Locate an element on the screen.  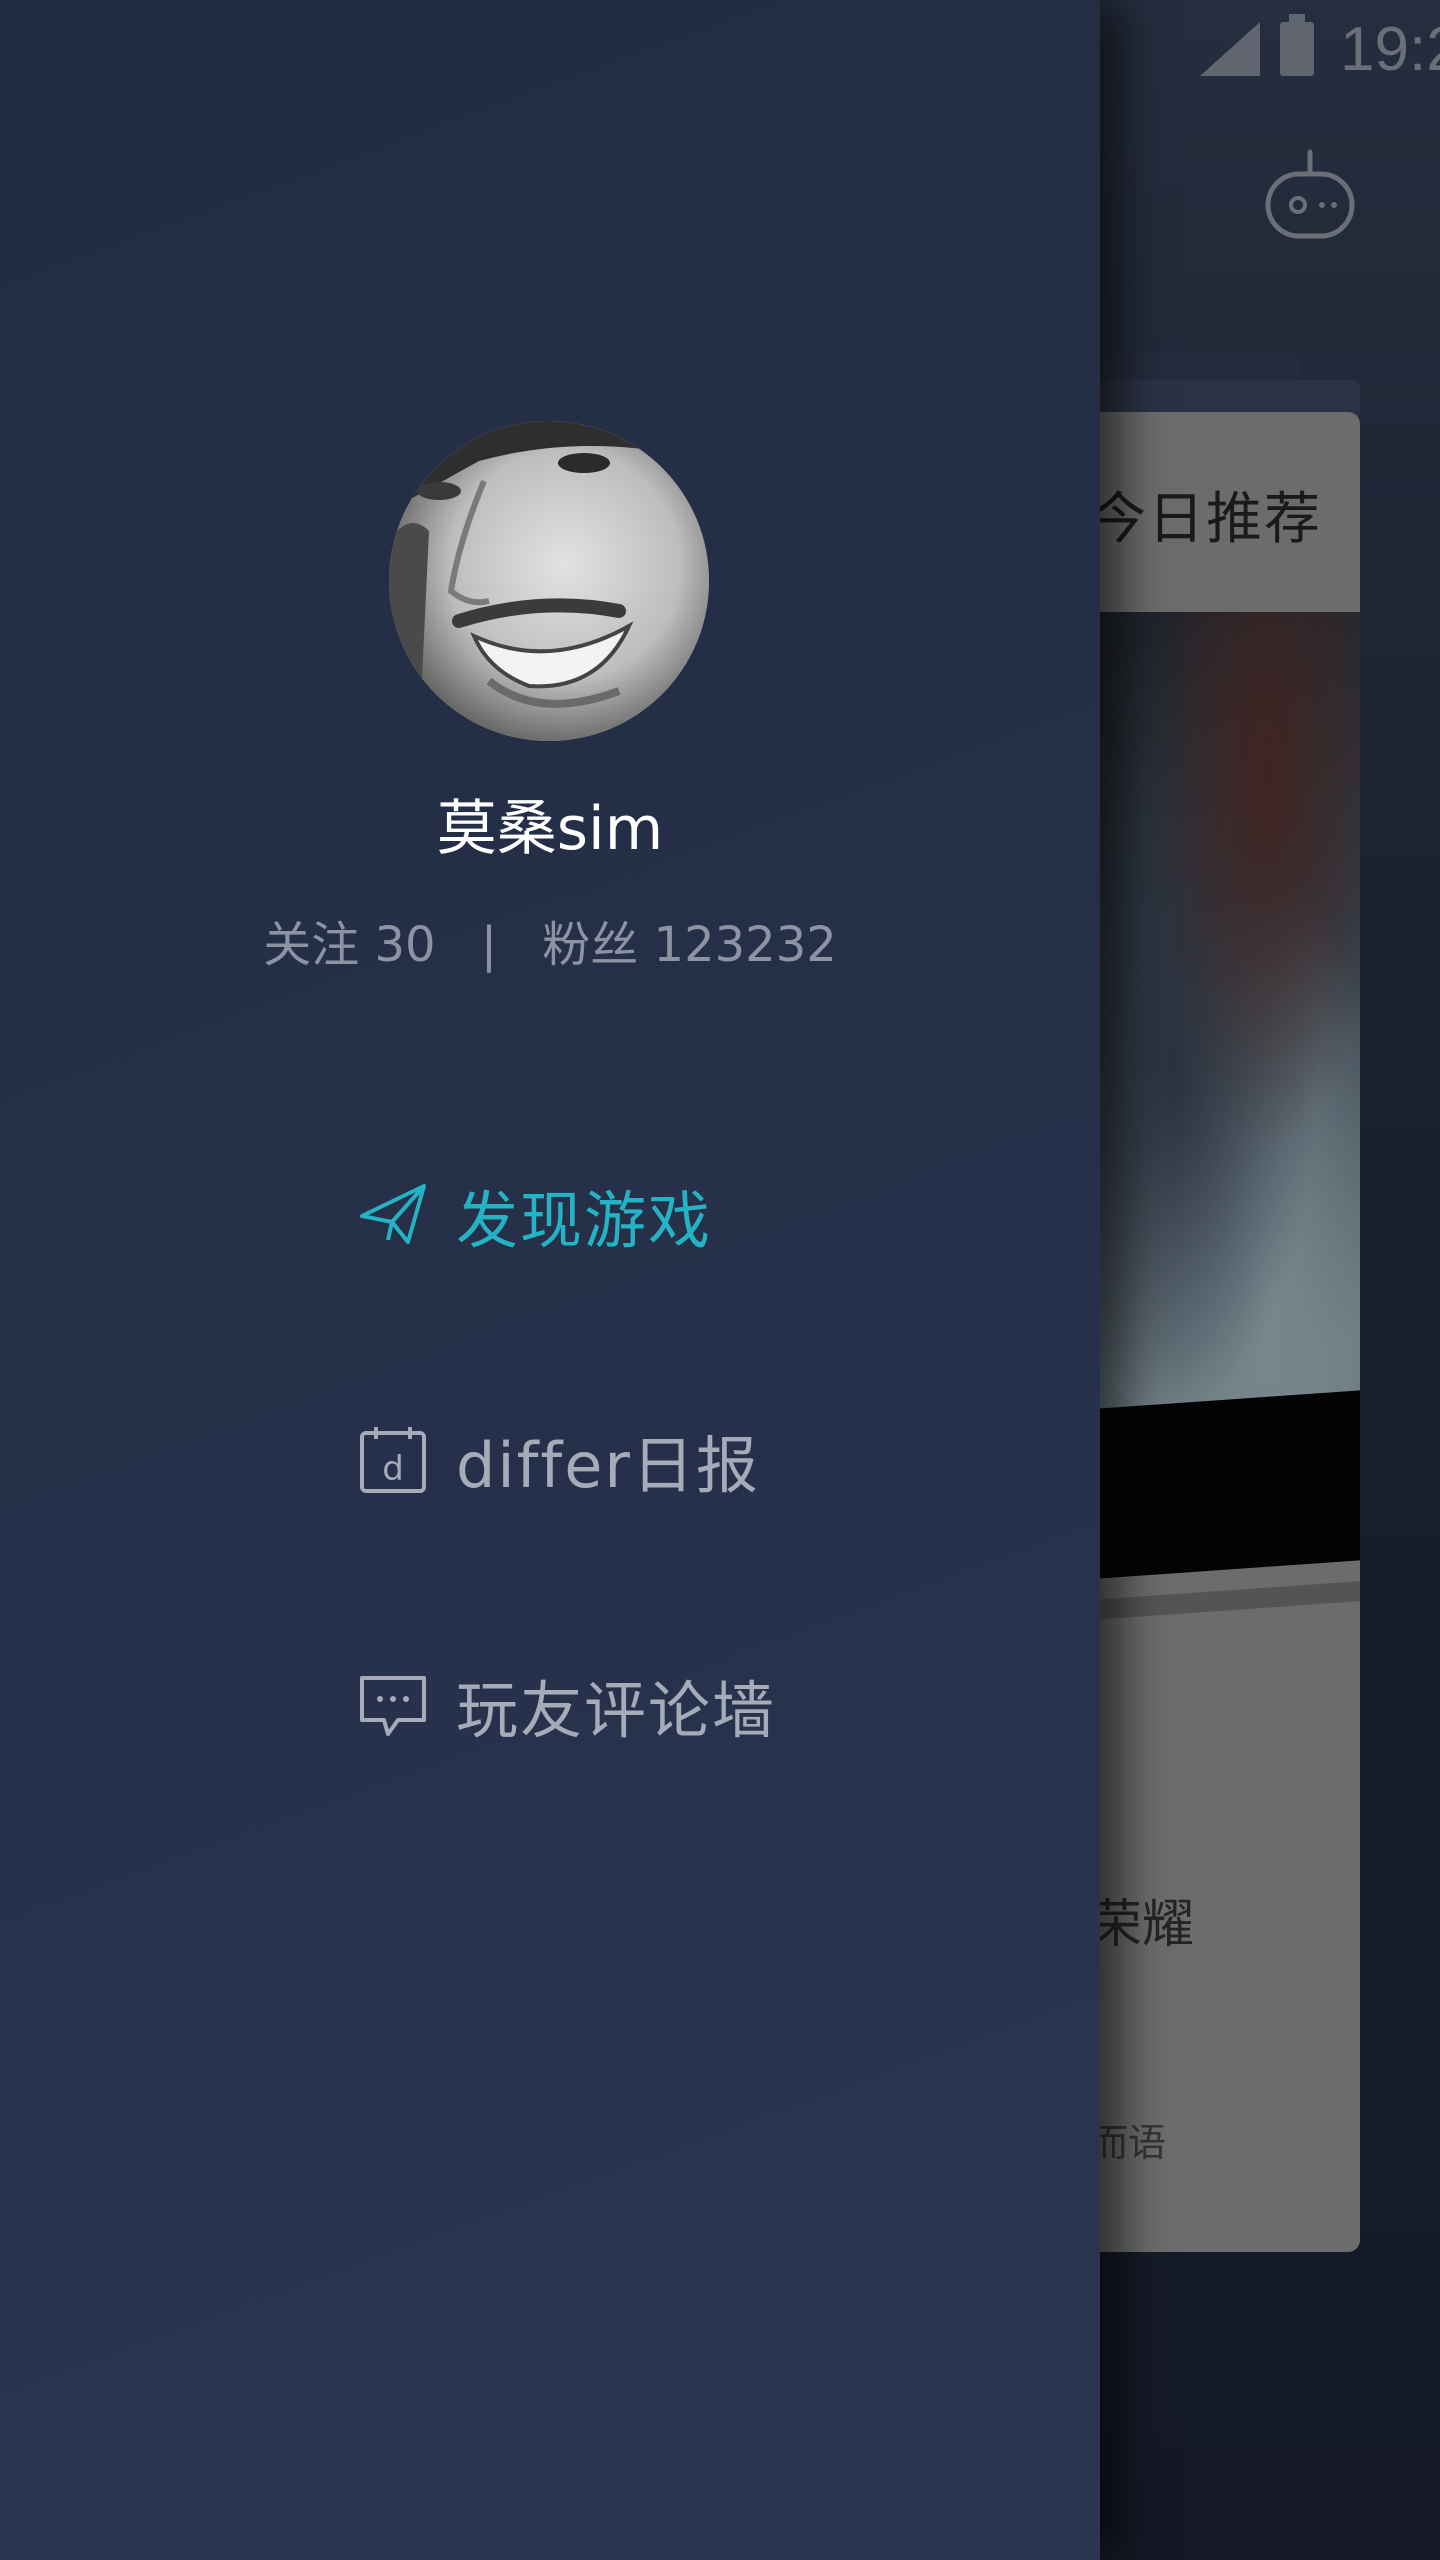
menu-item-discover-games: 发现游戏 is located at coordinates (535, 1215).